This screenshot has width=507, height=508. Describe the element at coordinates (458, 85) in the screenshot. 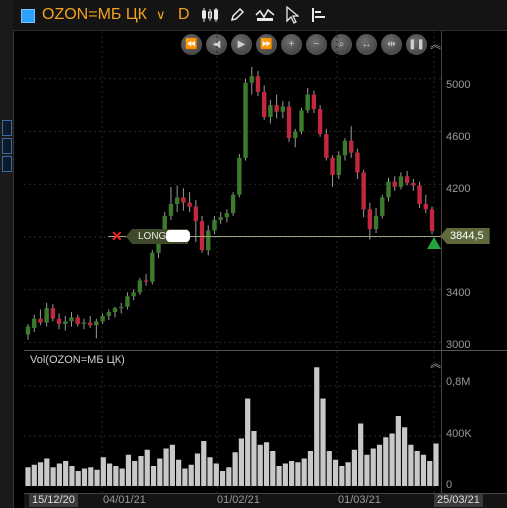

I see `price-tick-label: 5000` at that location.